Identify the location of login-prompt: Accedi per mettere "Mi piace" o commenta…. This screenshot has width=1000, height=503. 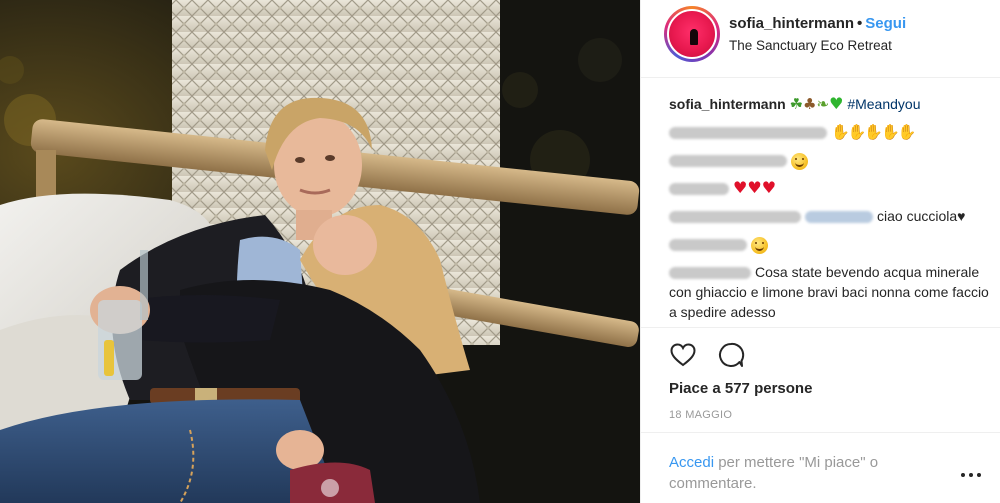
(789, 473).